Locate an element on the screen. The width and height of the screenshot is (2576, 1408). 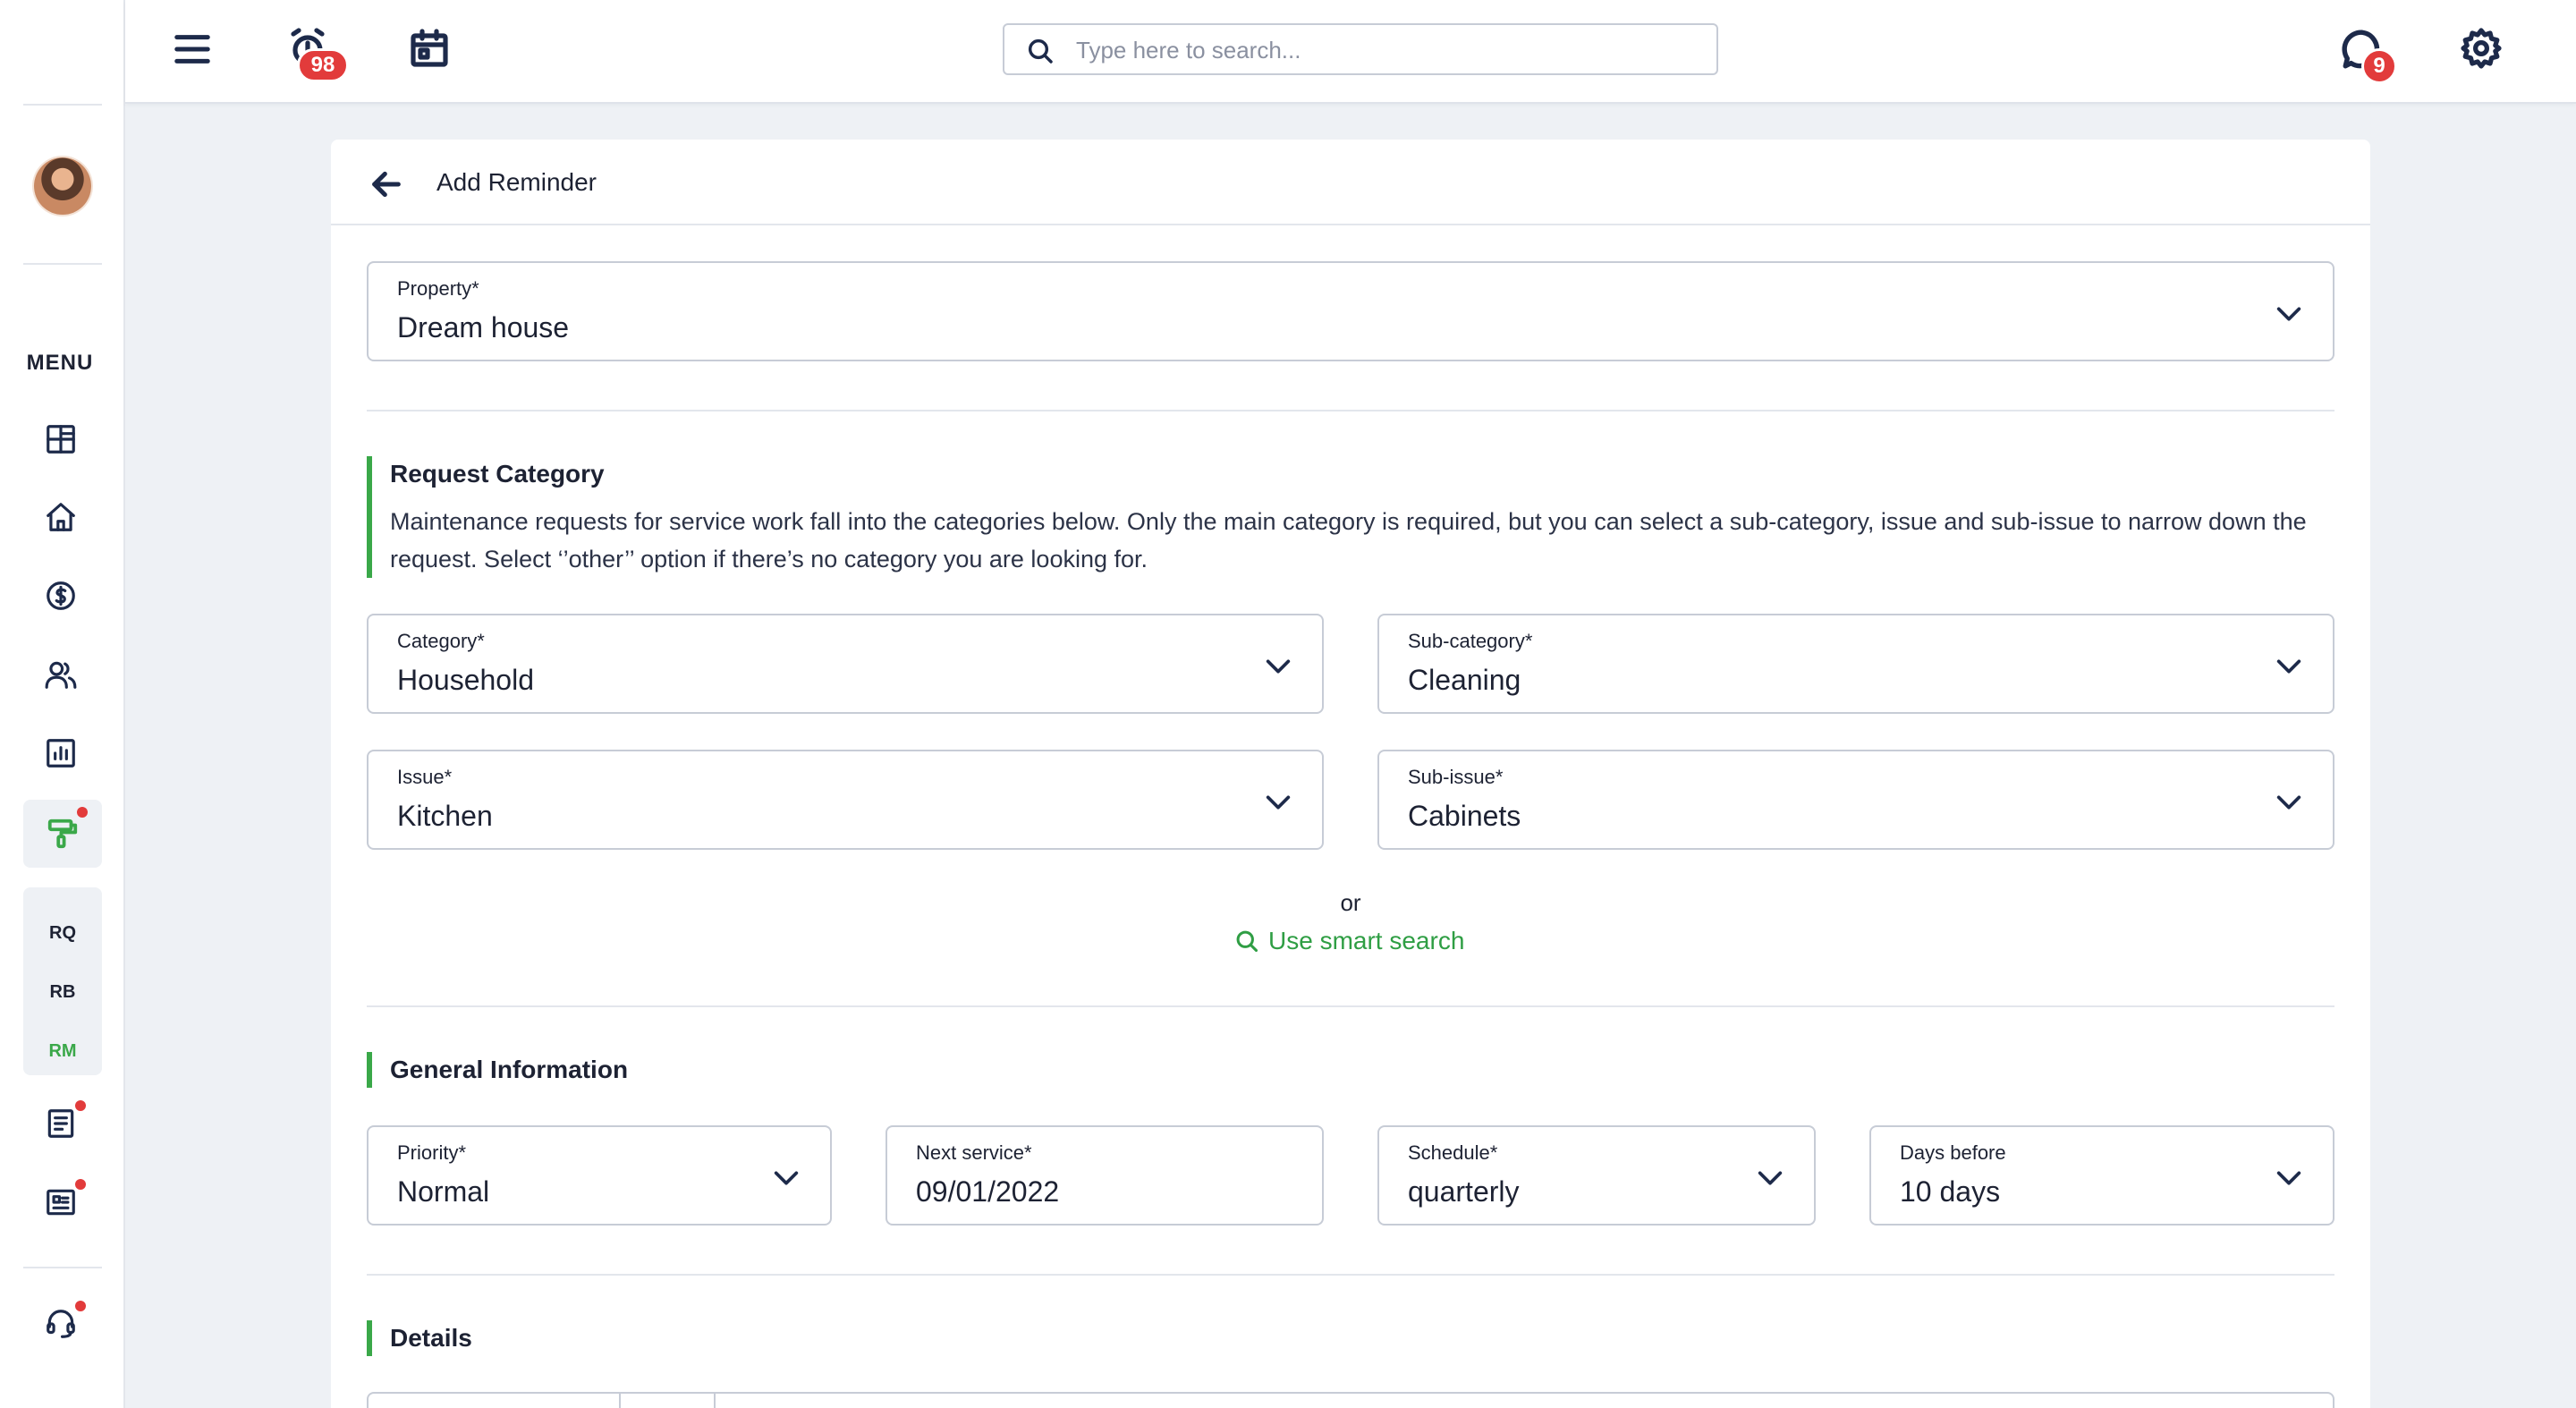
submenu-item-rb: RB is located at coordinates (62, 992).